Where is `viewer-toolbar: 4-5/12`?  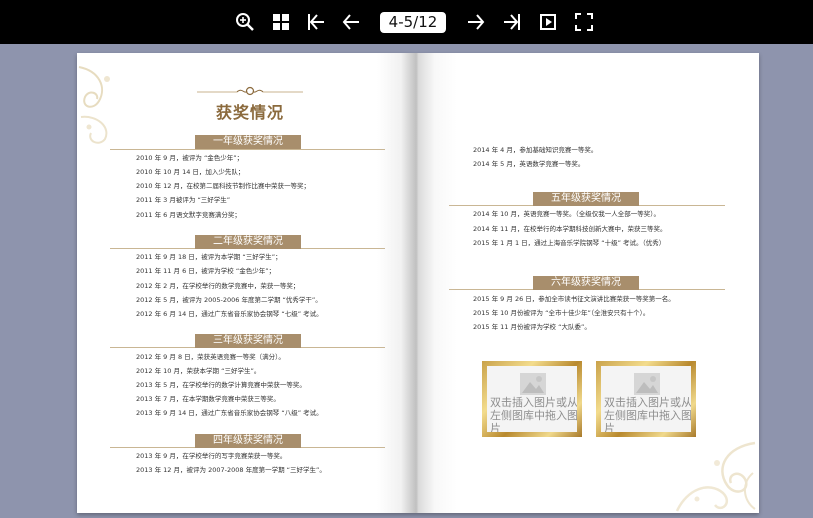
viewer-toolbar: 4-5/12 is located at coordinates (406, 22).